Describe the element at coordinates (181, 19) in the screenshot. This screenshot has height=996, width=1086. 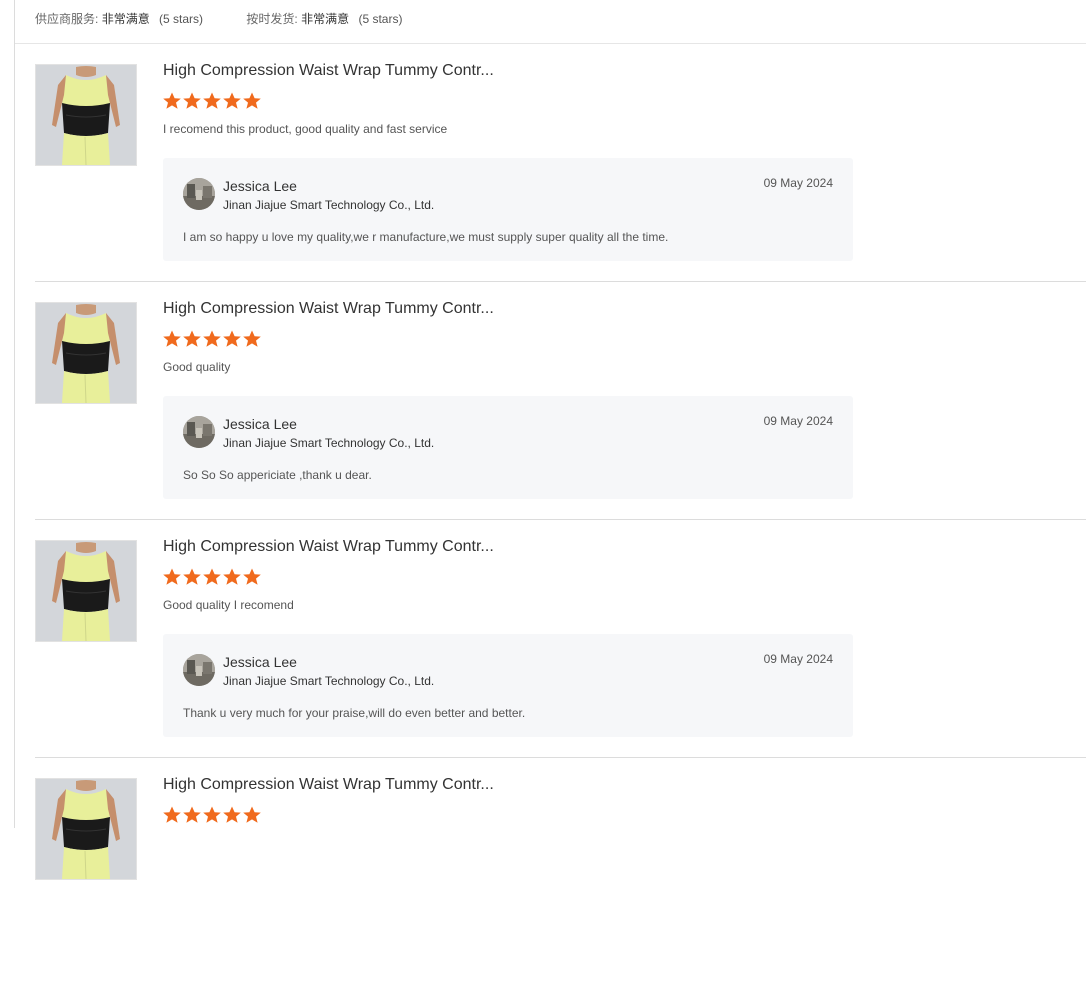
I see `supplier-service-stars: (5 stars)` at that location.